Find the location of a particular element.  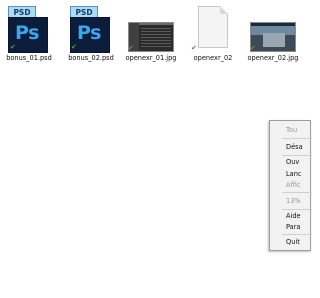

file-tile: PSD Ps ✔ bonus_02.psd is located at coordinates (91, 34).